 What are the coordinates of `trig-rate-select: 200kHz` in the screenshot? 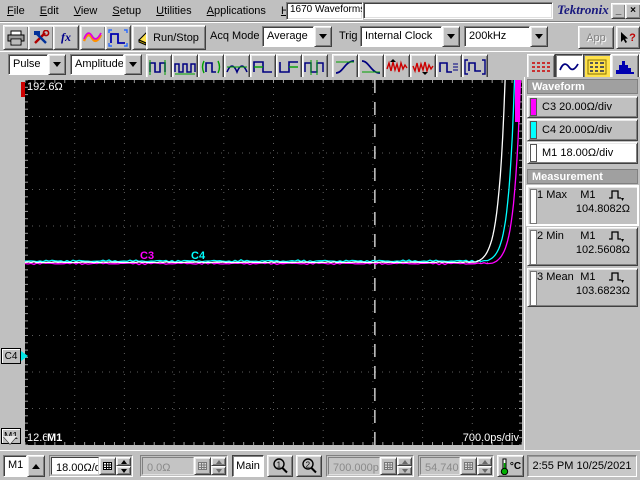 It's located at (506, 36).